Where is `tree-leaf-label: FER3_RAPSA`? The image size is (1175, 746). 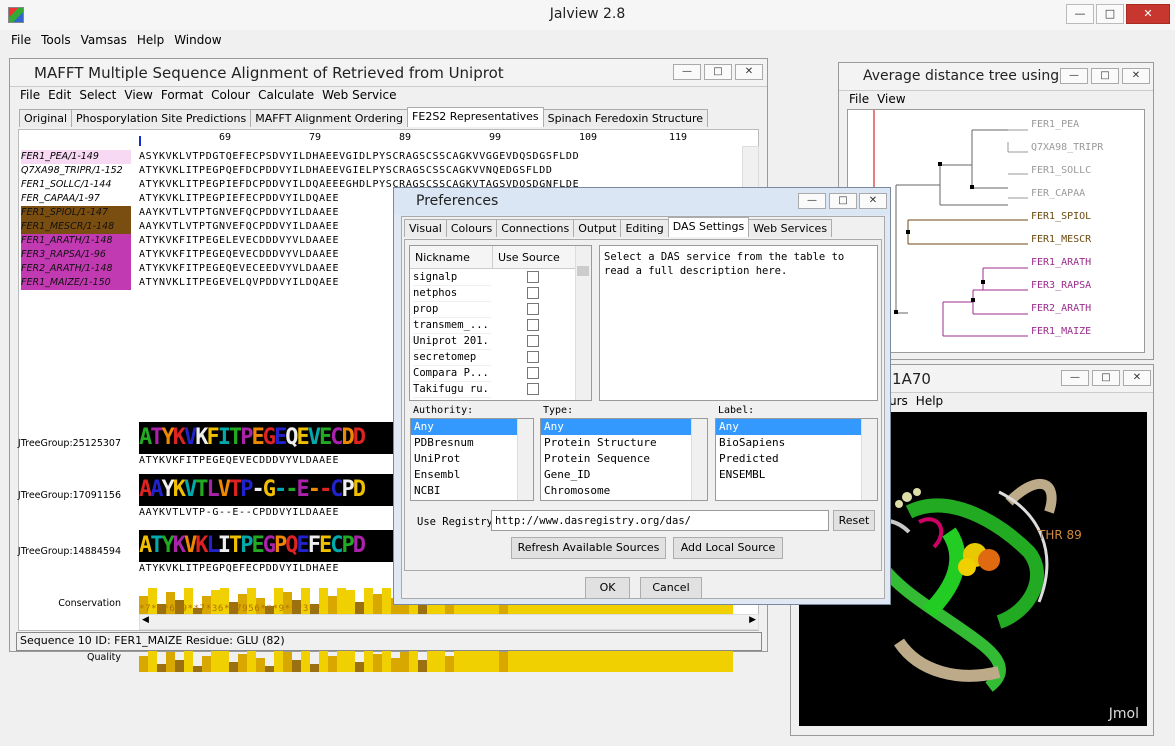 tree-leaf-label: FER3_RAPSA is located at coordinates (1061, 285).